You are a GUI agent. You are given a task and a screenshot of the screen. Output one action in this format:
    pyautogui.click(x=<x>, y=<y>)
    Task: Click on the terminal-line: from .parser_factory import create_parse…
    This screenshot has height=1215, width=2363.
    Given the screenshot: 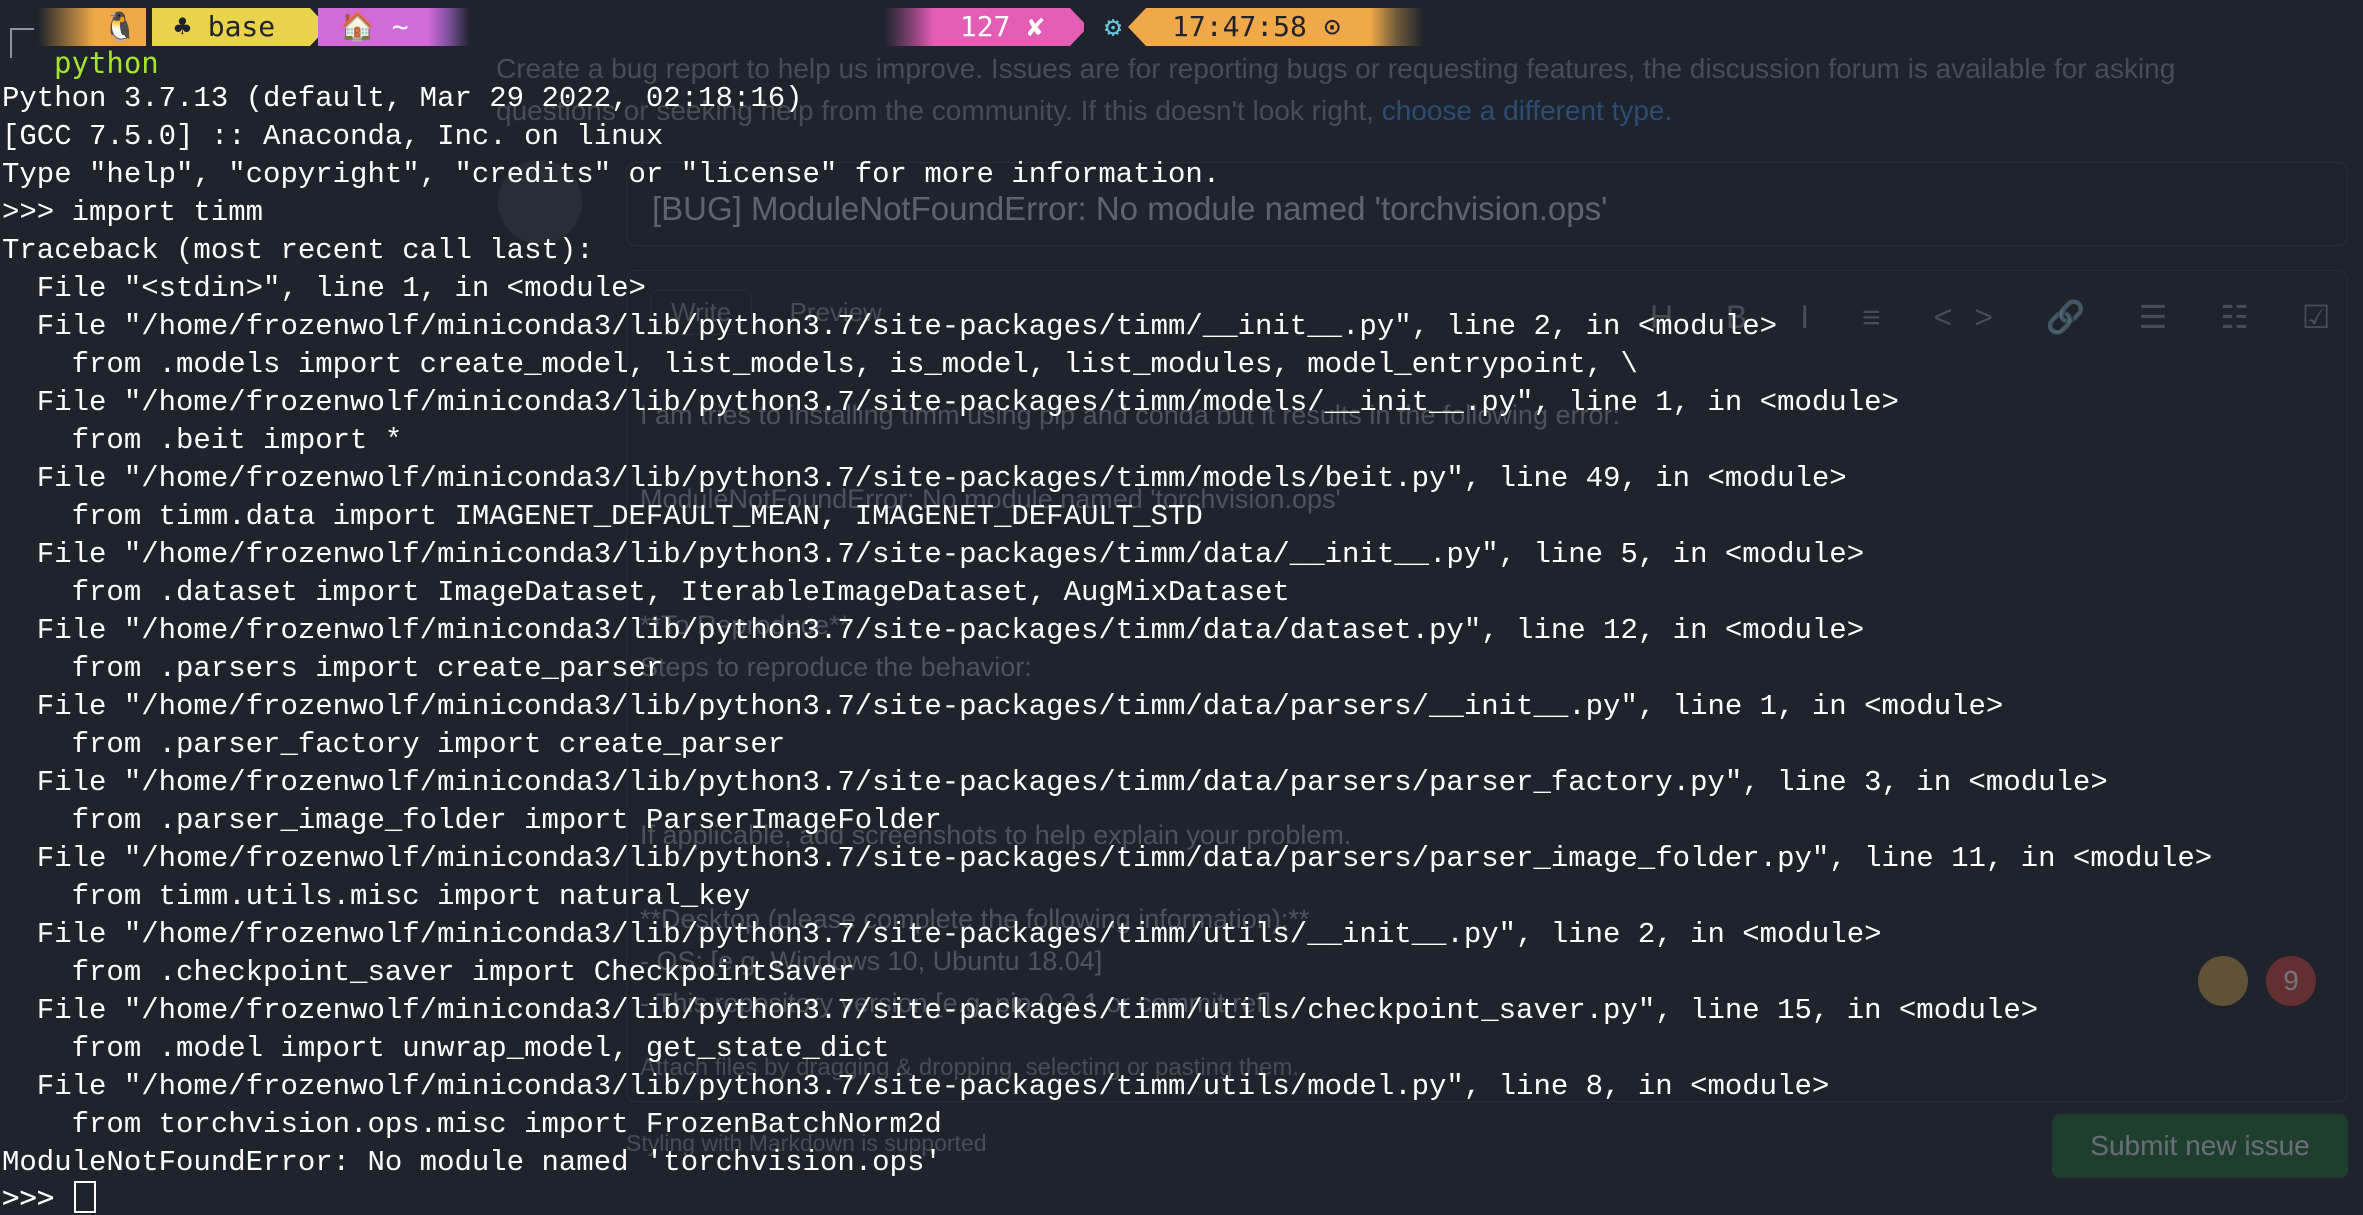 What is the action you would take?
    pyautogui.click(x=394, y=744)
    